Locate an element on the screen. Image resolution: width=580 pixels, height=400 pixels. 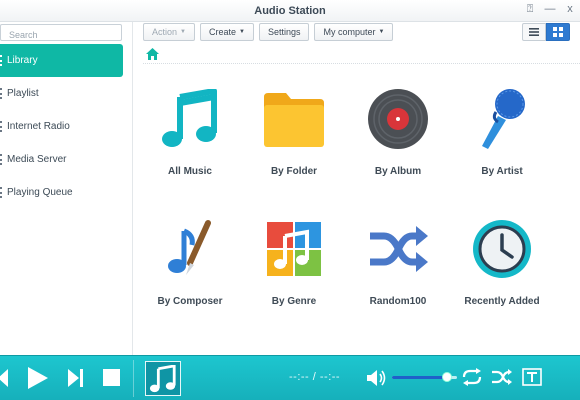
breadcrumb is located at coordinates (361, 55).